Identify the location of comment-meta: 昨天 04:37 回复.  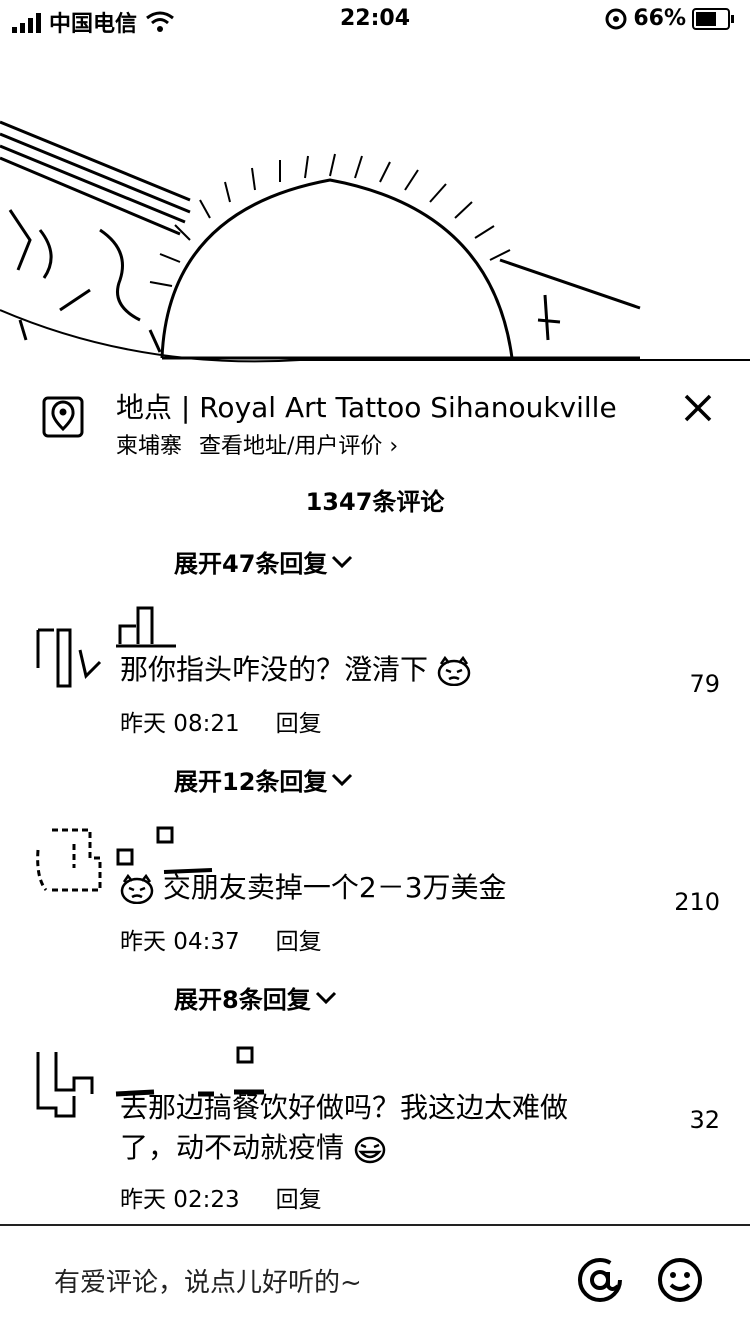
(221, 939).